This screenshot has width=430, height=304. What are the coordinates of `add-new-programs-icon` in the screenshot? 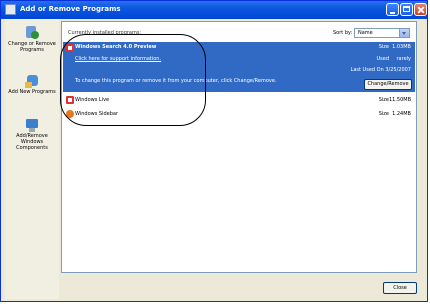 It's located at (32, 81).